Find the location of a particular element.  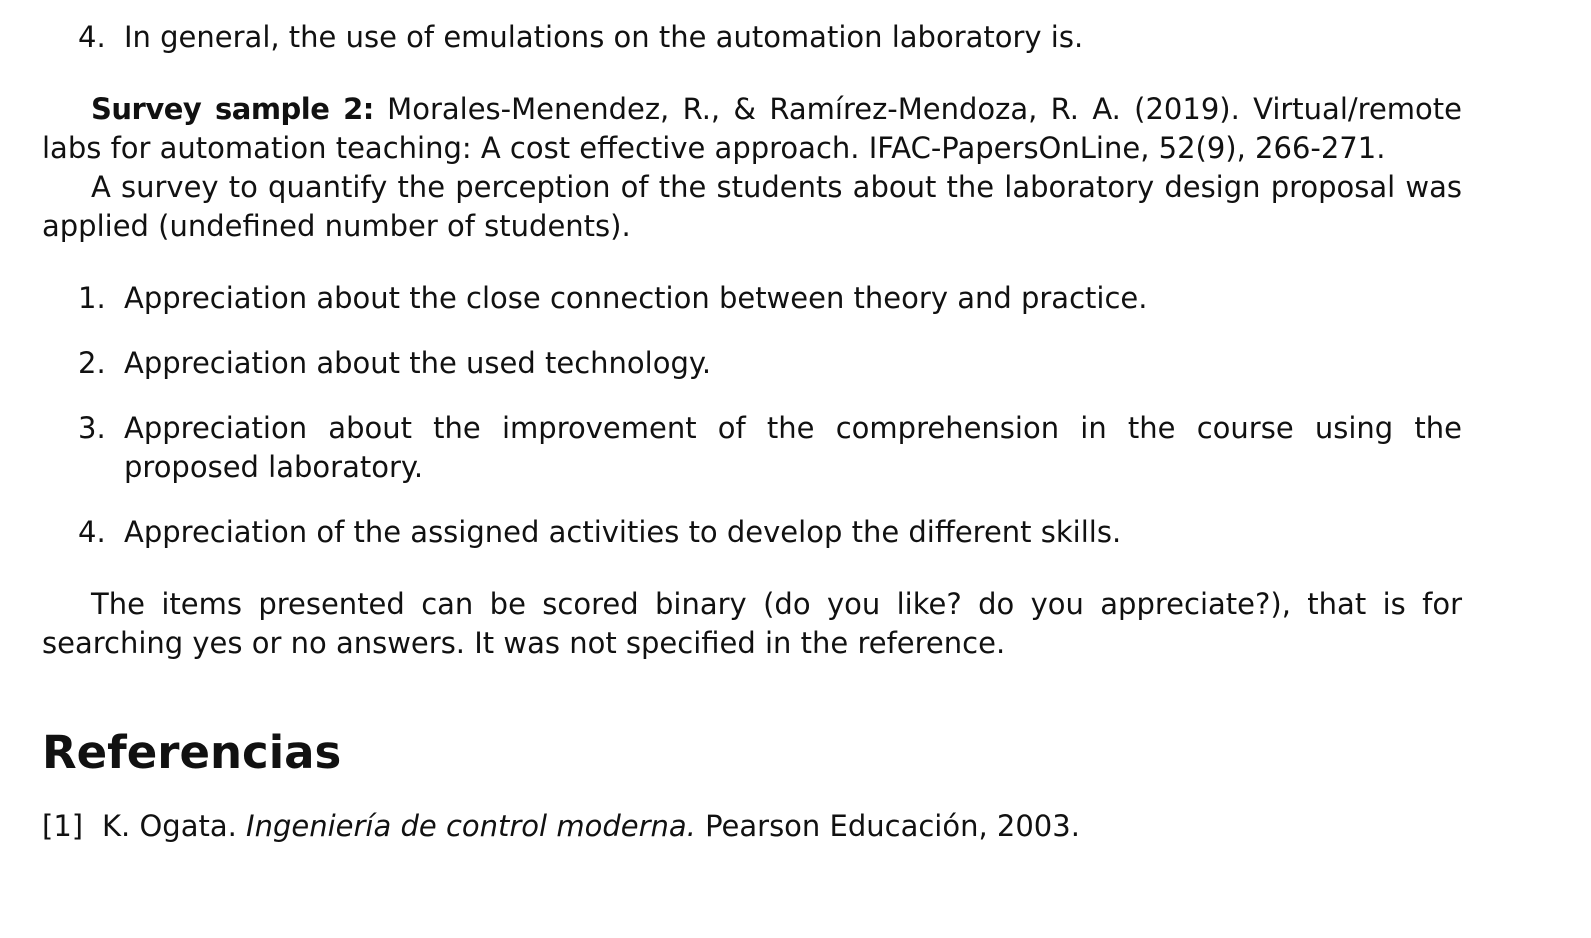

reference-title: Ingeniería de control moderna. is located at coordinates (471, 826).